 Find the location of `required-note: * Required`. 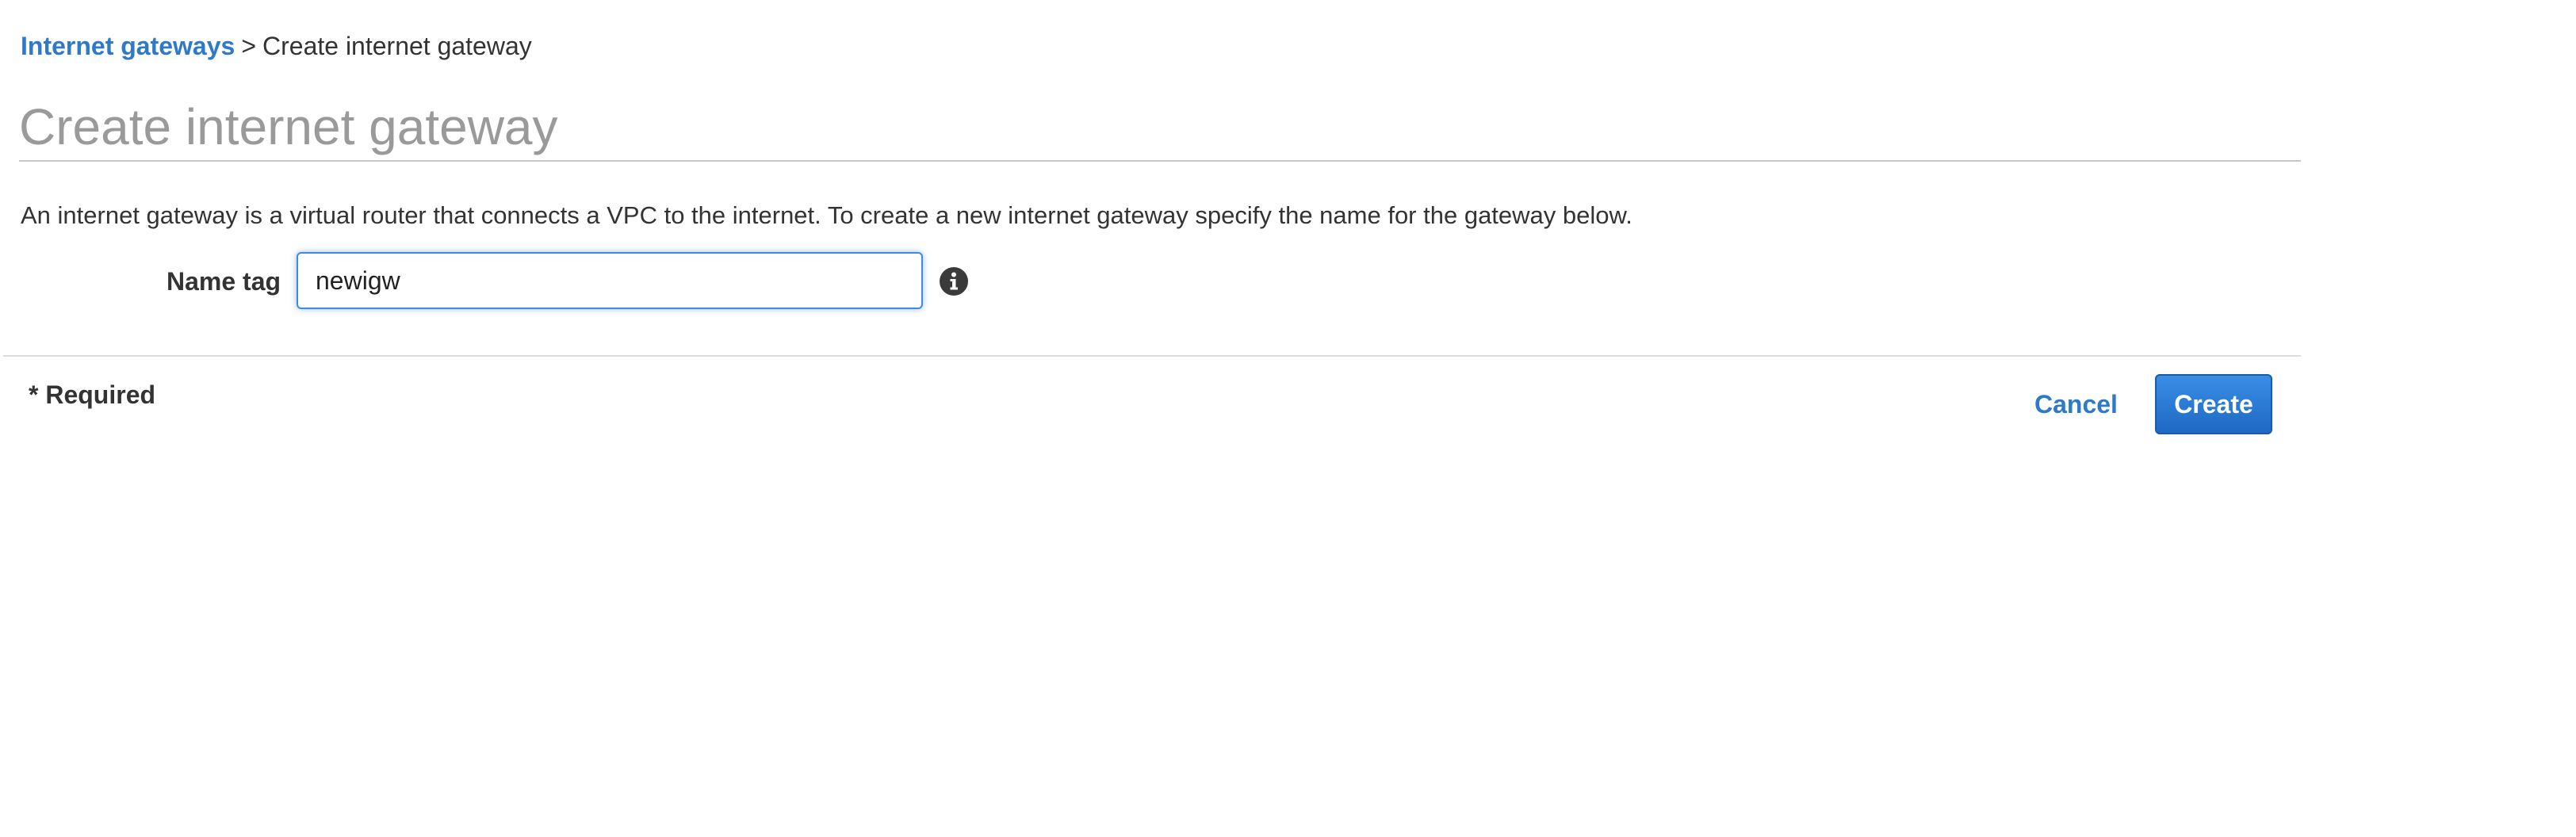

required-note: * Required is located at coordinates (92, 394).